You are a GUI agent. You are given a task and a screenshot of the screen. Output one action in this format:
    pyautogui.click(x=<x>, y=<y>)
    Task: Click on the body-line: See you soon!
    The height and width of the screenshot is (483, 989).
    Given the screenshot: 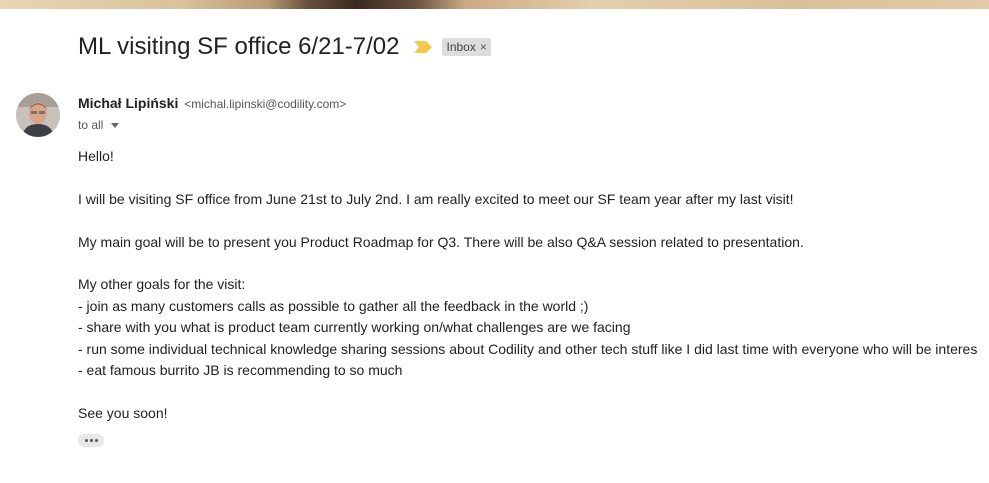 What is the action you would take?
    pyautogui.click(x=123, y=412)
    